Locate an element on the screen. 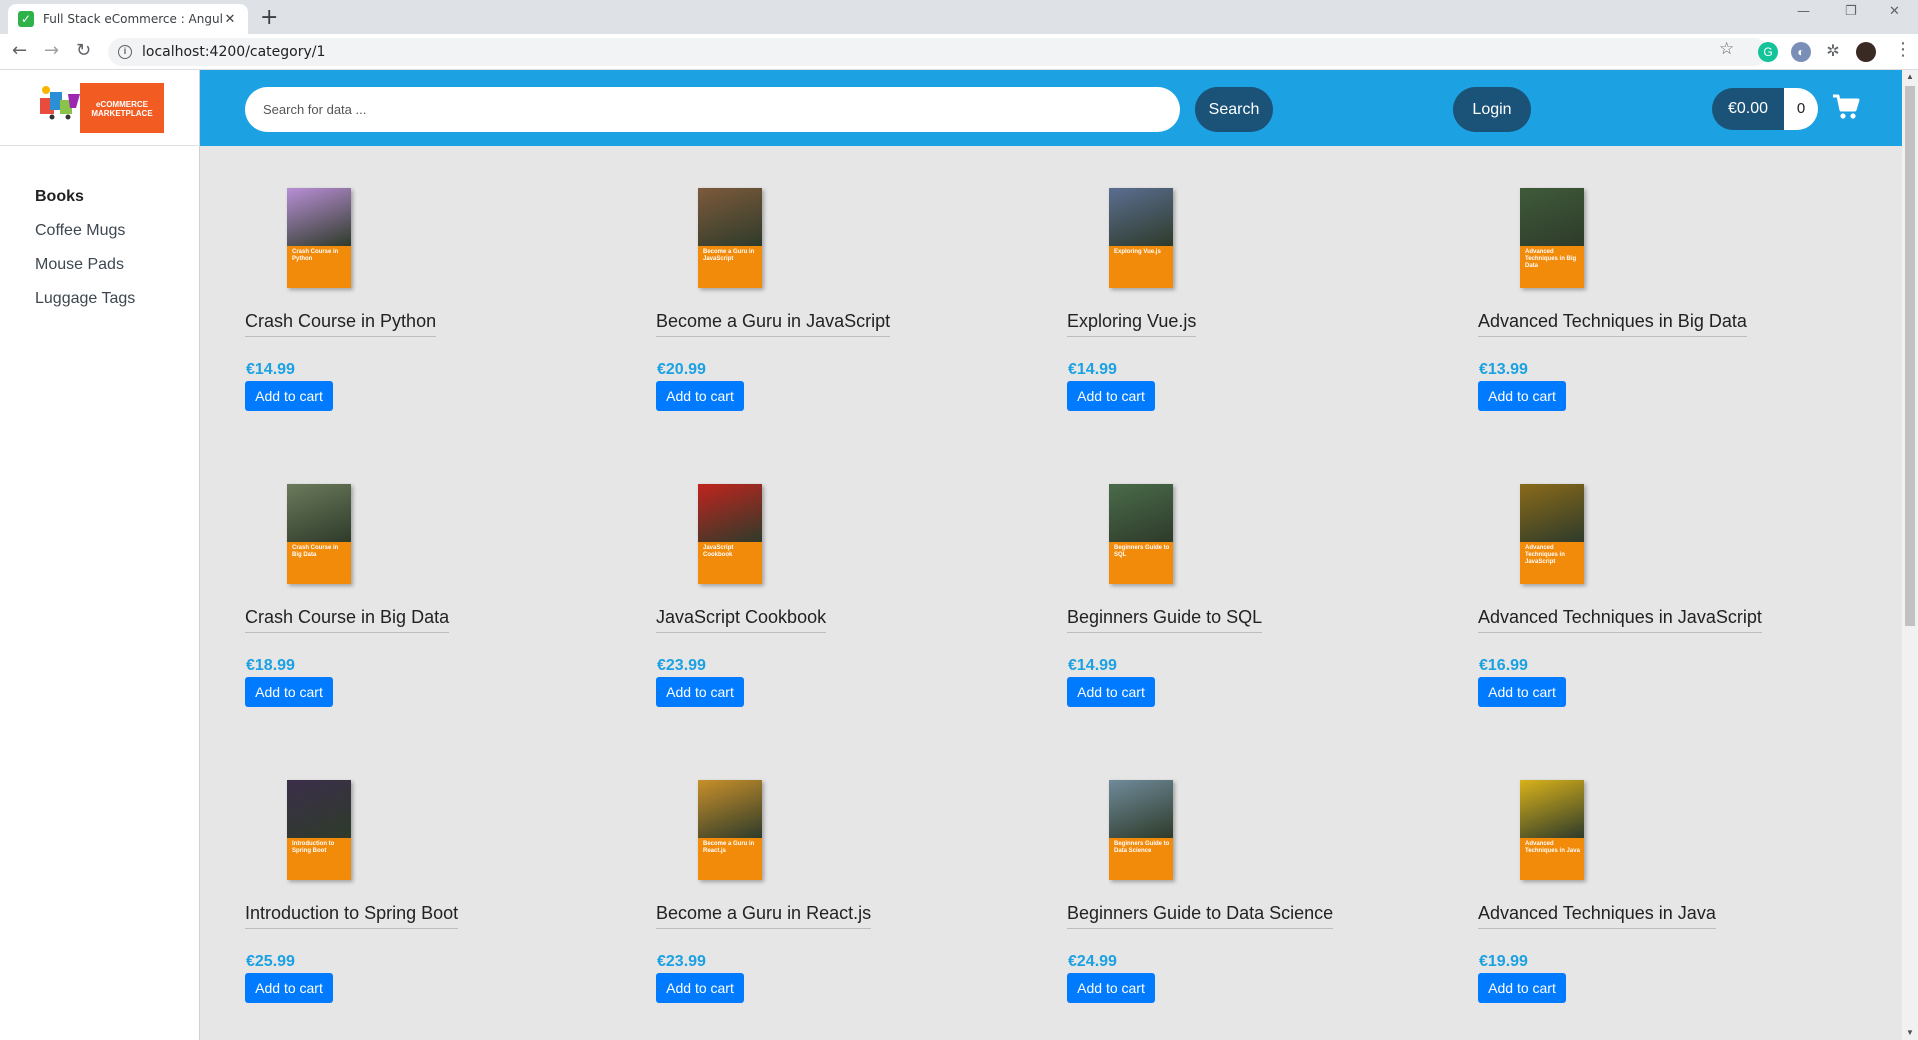  scrollbar-thumb is located at coordinates (1910, 356).